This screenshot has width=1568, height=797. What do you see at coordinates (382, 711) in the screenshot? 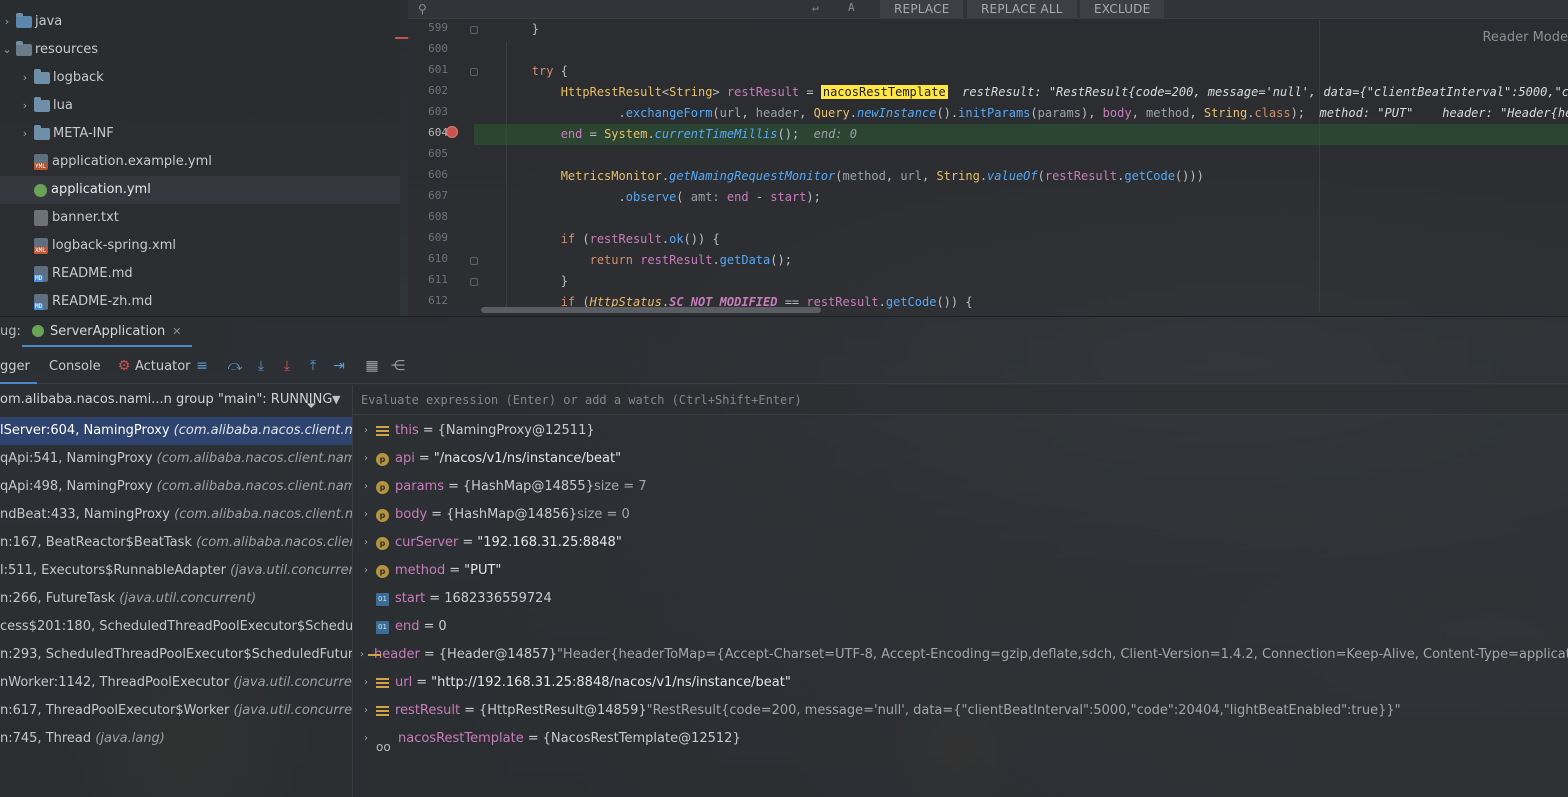
I see `object-field-icon` at bounding box center [382, 711].